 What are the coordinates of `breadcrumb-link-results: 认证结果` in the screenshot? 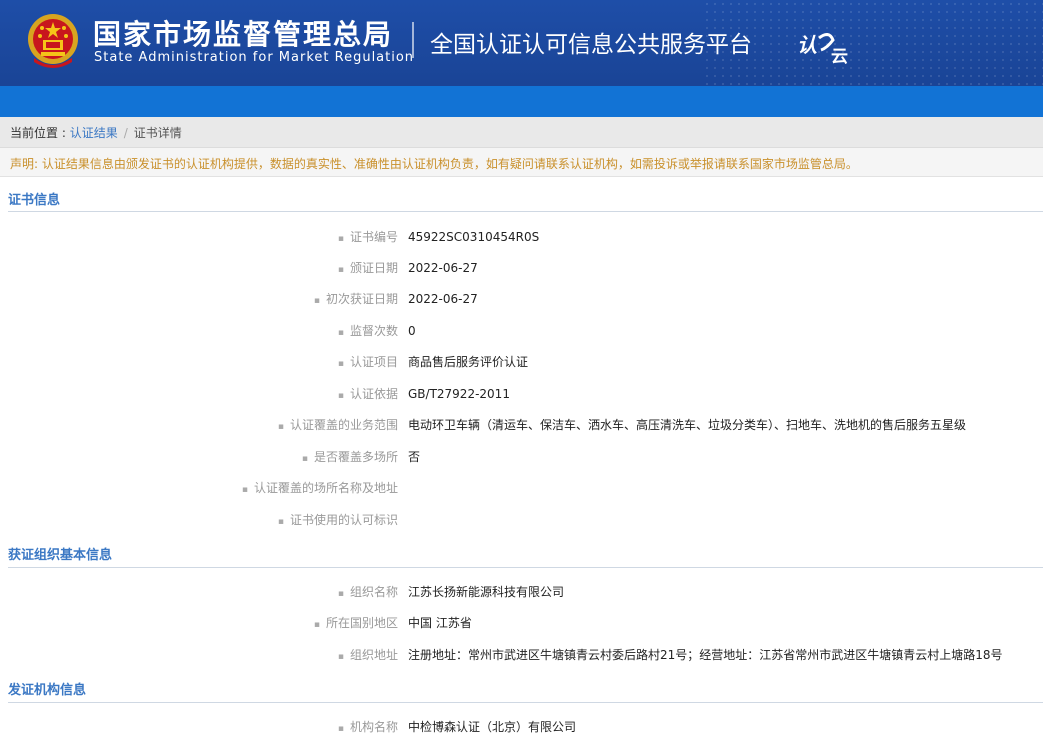 It's located at (94, 133).